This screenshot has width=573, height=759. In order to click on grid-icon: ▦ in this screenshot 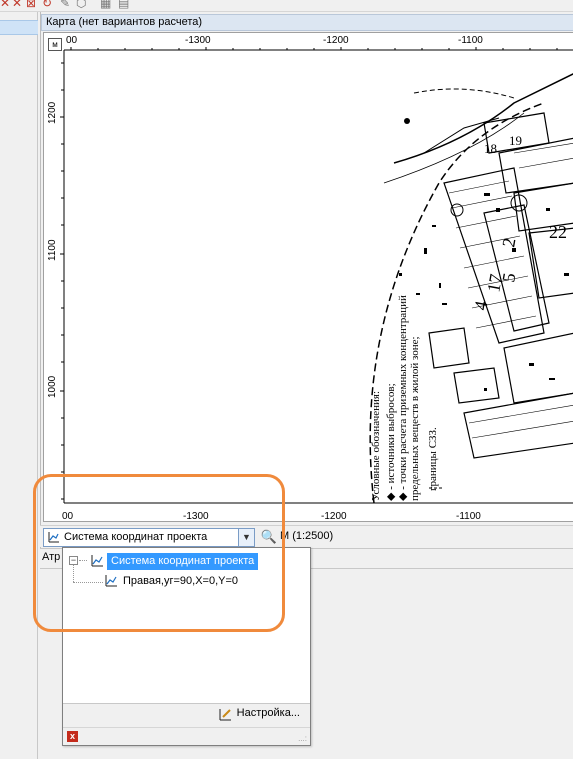, I will do `click(105, 4)`.